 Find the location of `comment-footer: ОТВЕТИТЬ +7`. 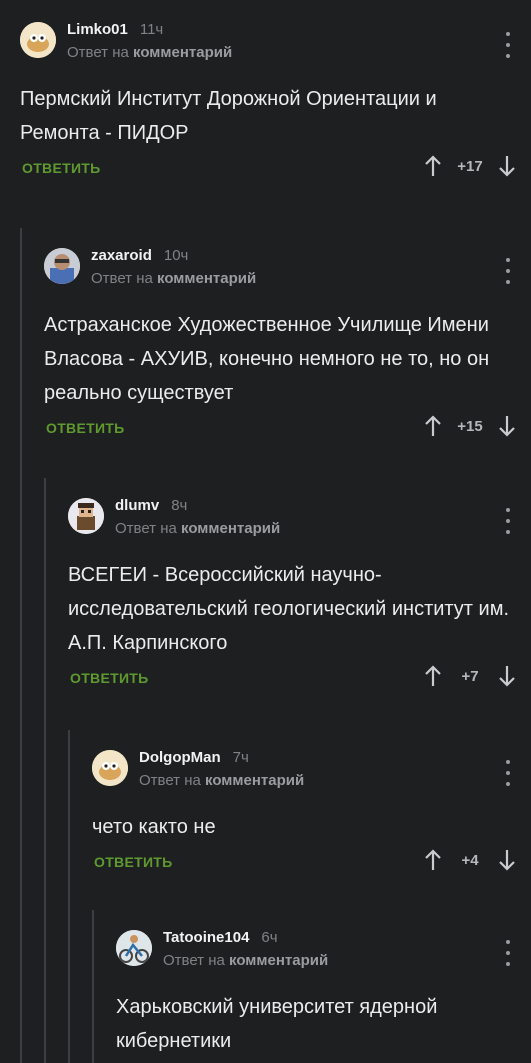

comment-footer: ОТВЕТИТЬ +7 is located at coordinates (299, 680).